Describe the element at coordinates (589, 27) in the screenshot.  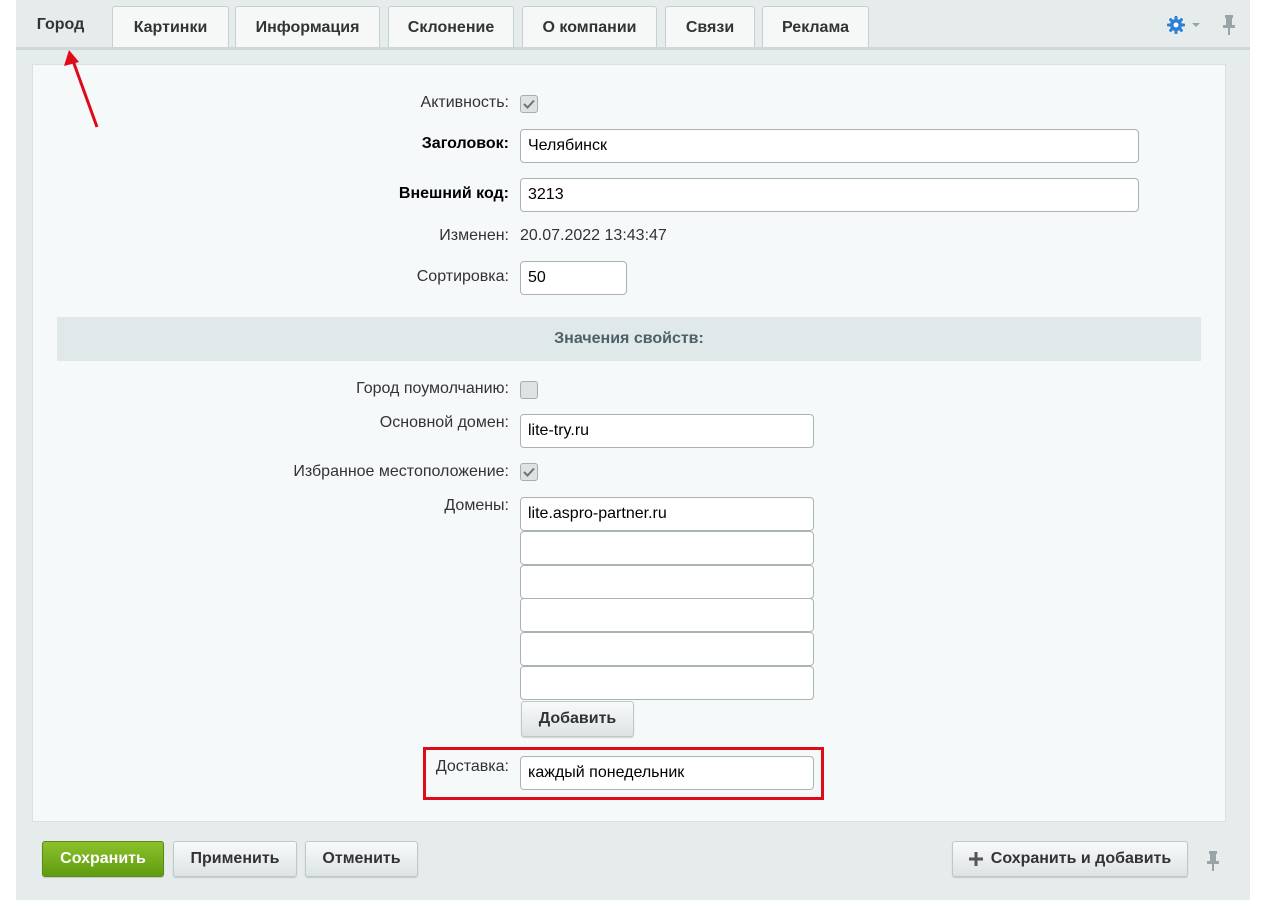
I see `tab-about-company: О компании` at that location.